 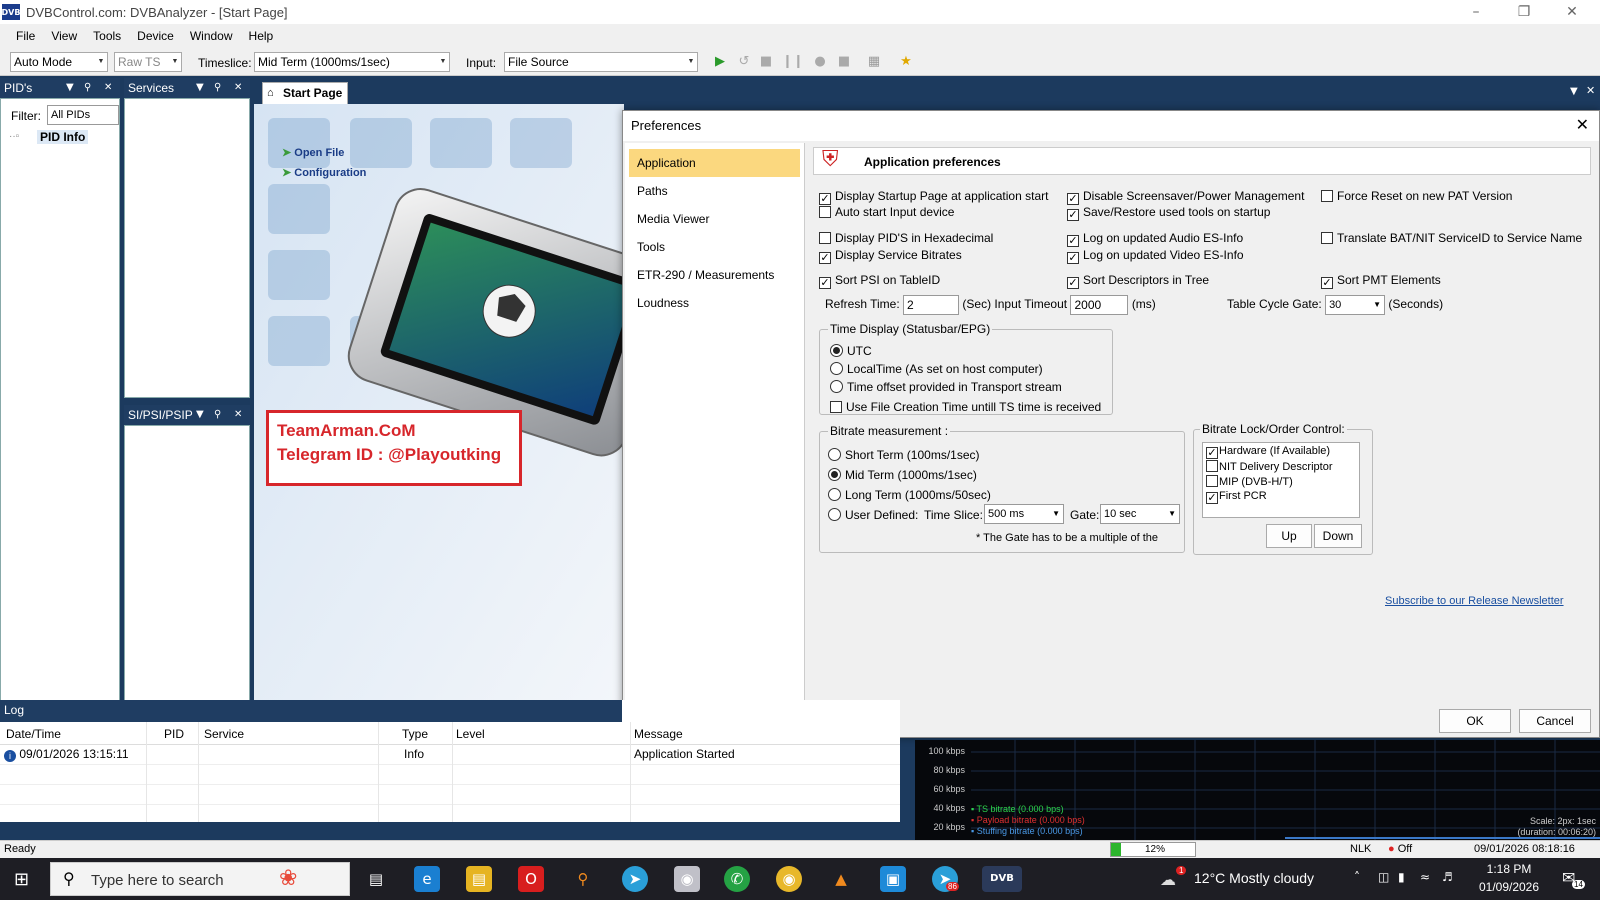 What do you see at coordinates (720, 62) in the screenshot?
I see `play-icon: ▶` at bounding box center [720, 62].